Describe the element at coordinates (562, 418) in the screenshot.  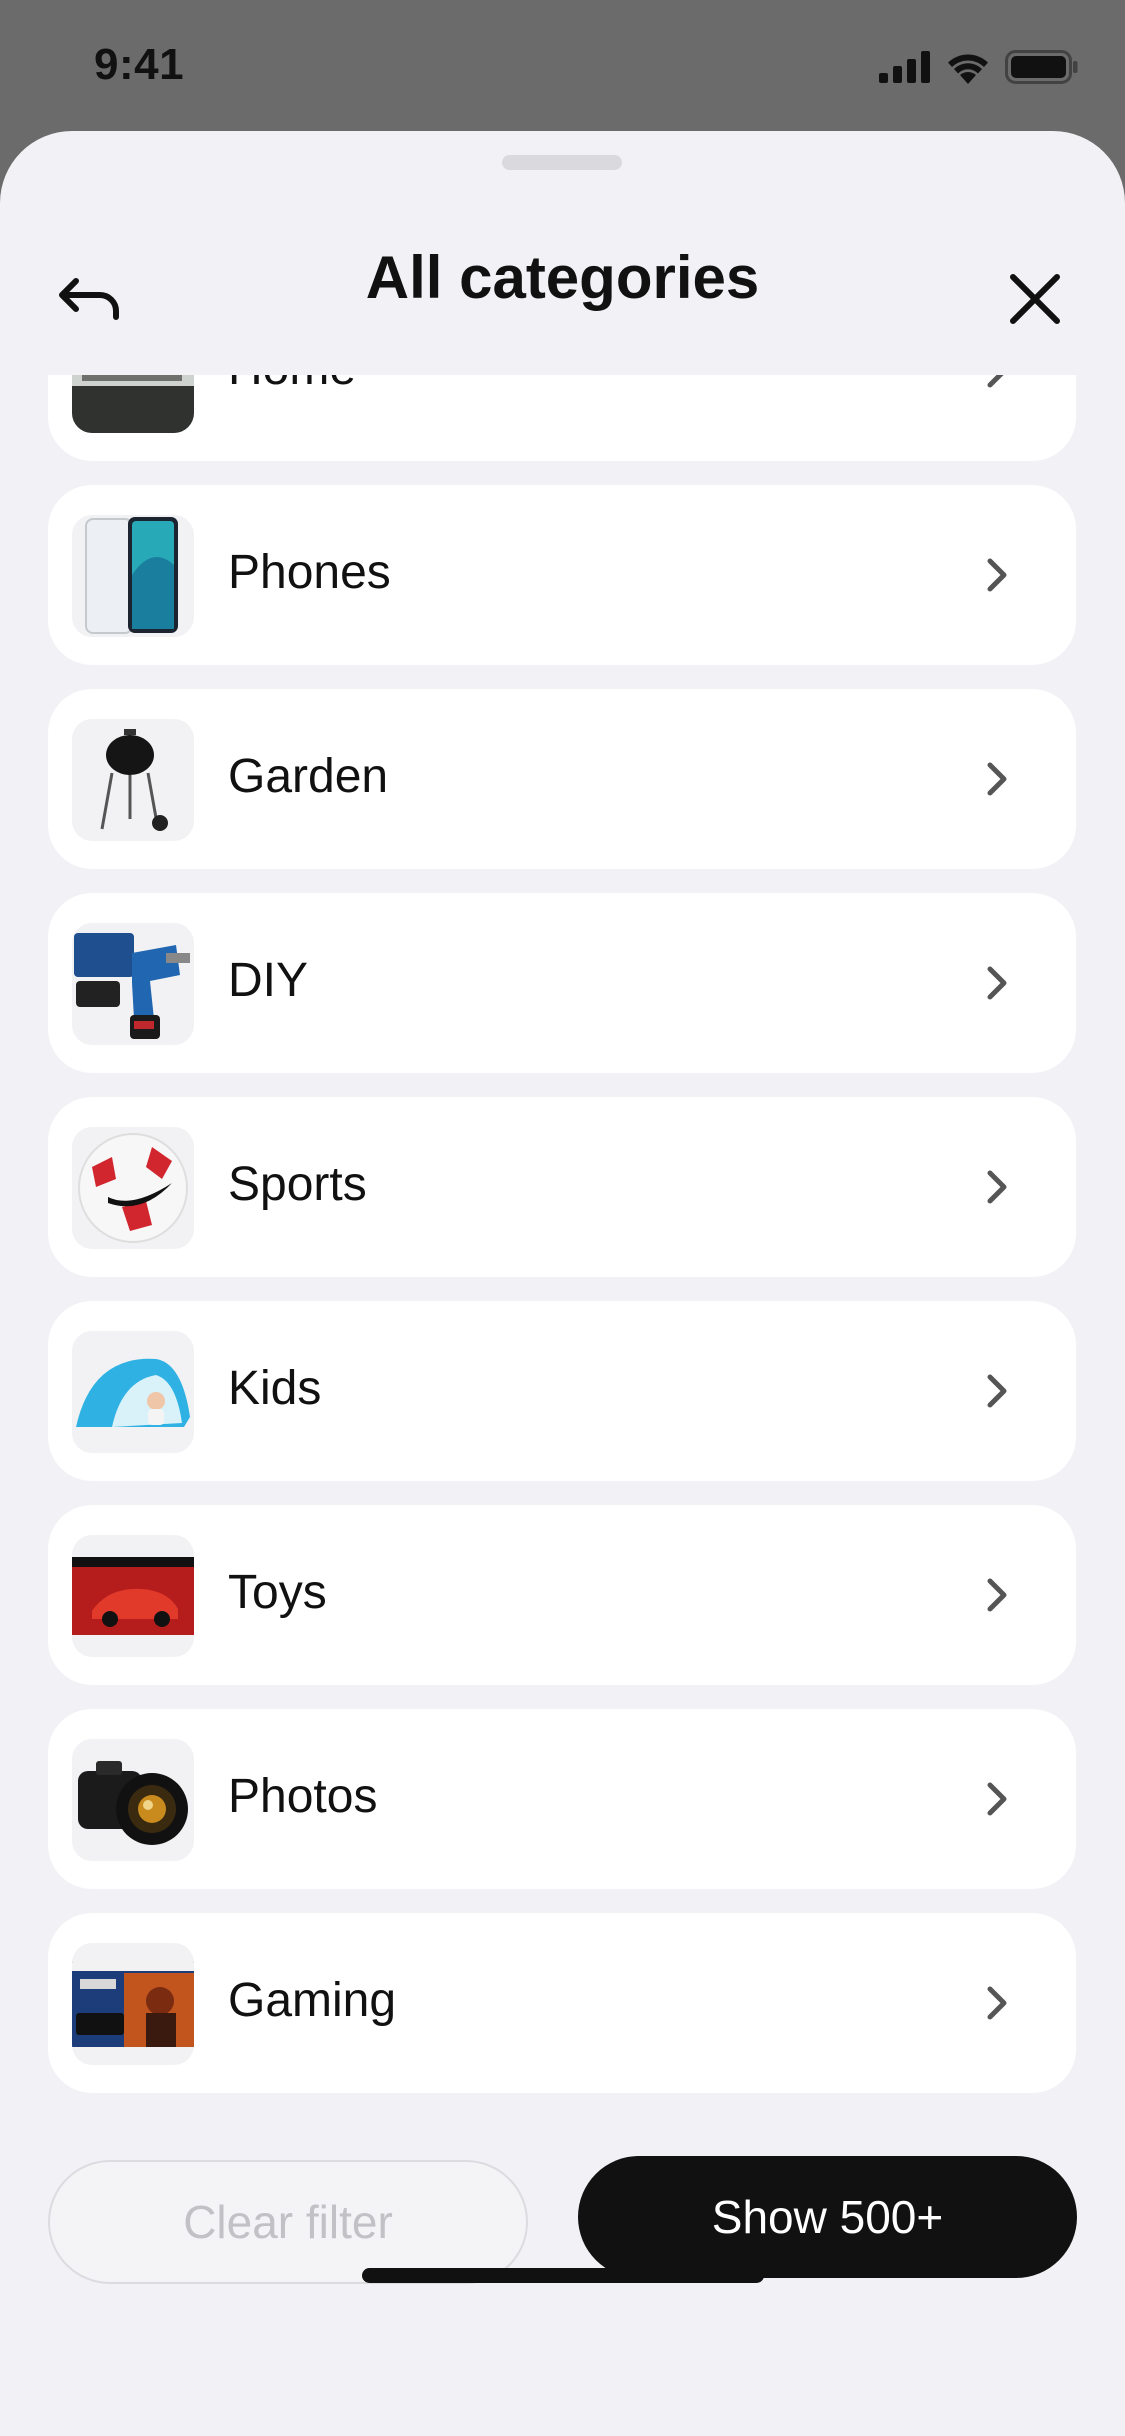
I see `category-row-home: Home` at that location.